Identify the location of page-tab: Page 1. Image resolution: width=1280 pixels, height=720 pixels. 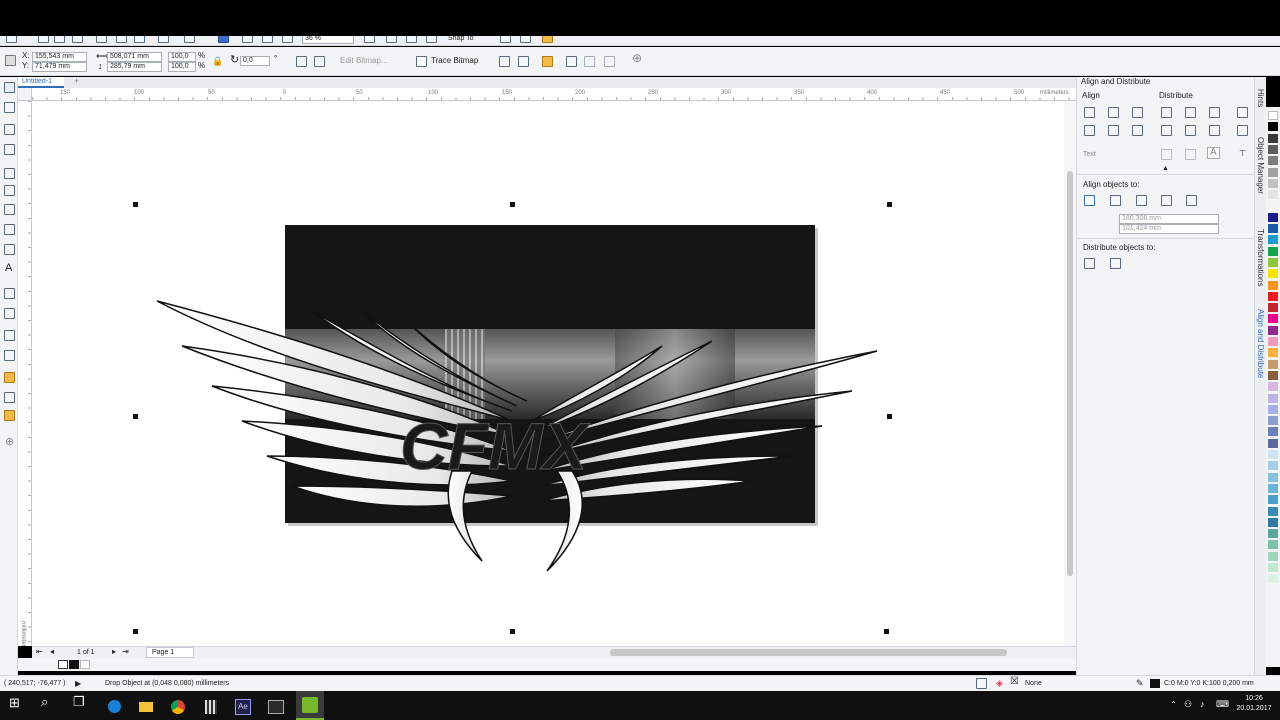
(170, 652).